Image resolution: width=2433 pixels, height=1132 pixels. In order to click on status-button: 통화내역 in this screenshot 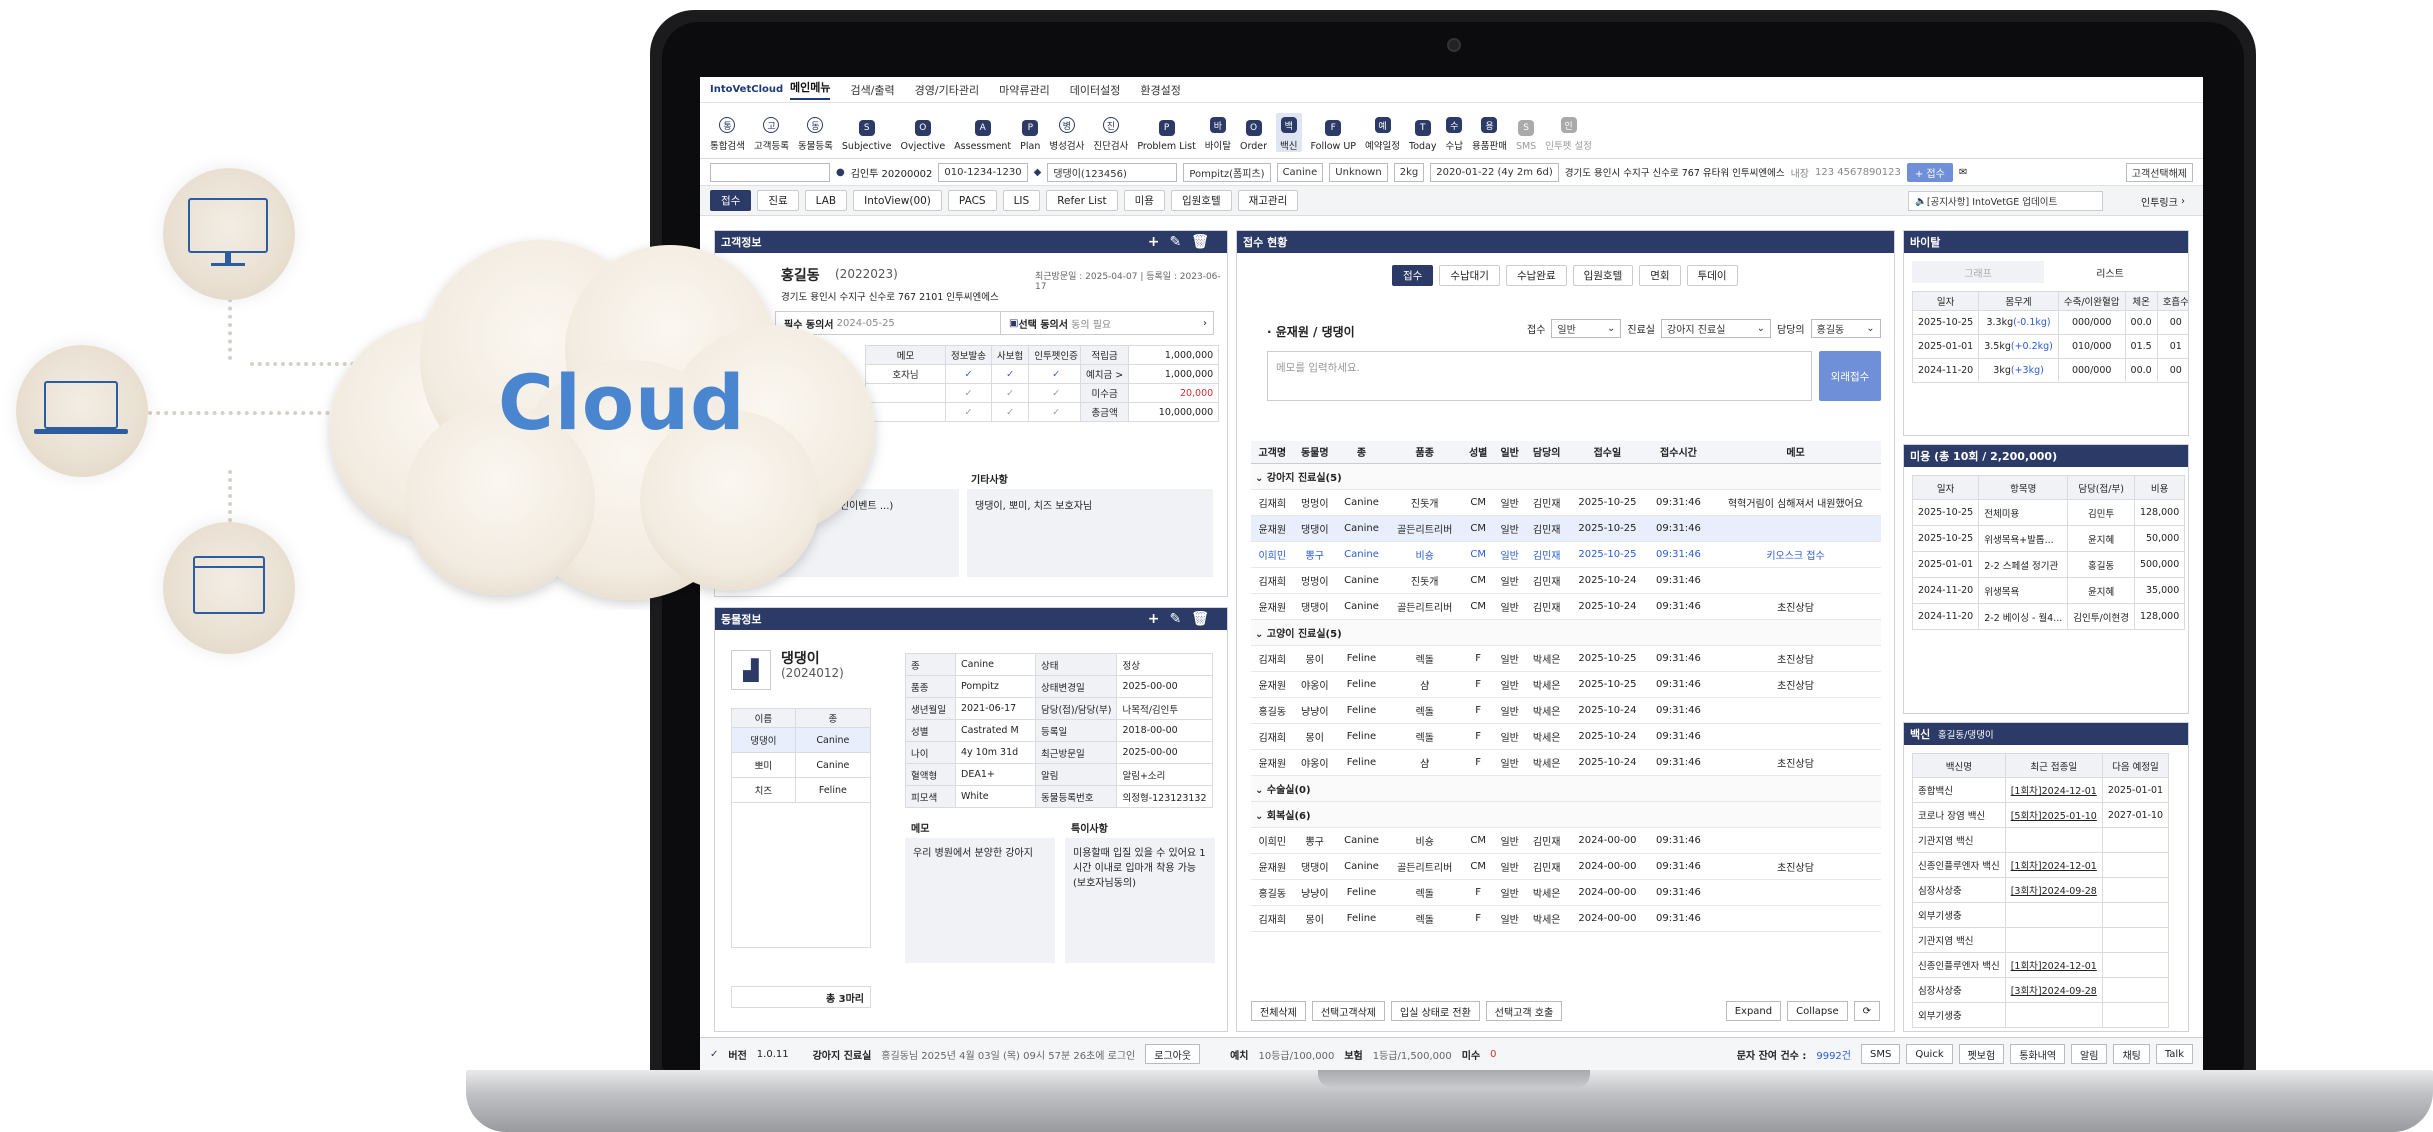, I will do `click(2038, 1054)`.